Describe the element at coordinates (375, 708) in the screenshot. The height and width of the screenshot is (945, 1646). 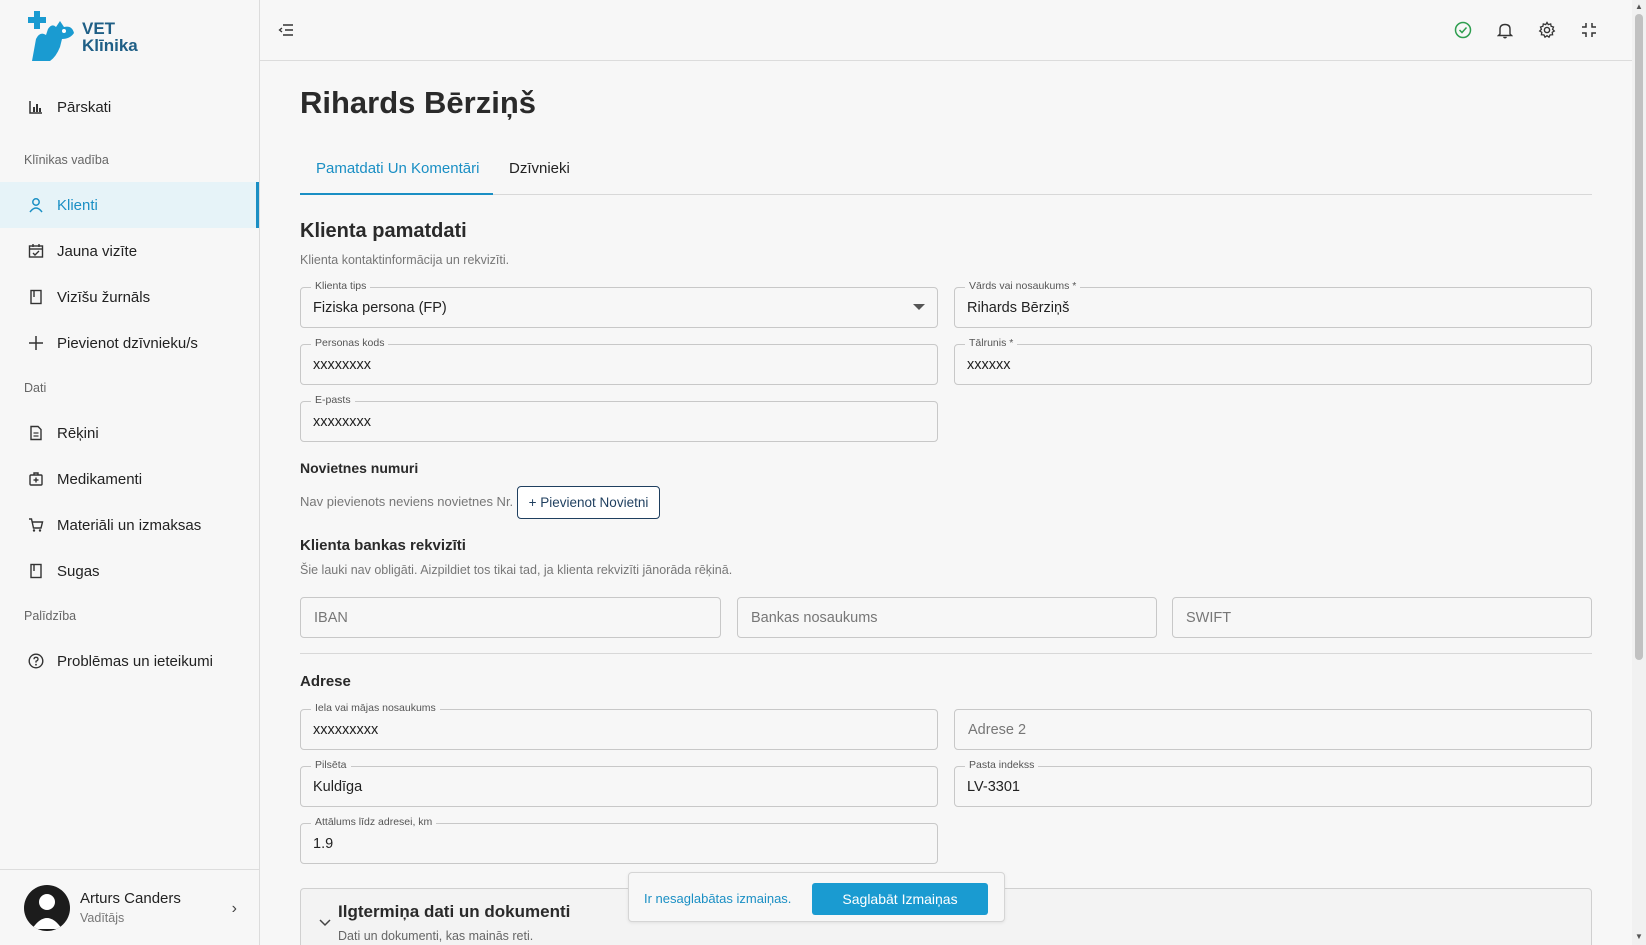
I see `field-label: Iela vai mājas nosaukums` at that location.